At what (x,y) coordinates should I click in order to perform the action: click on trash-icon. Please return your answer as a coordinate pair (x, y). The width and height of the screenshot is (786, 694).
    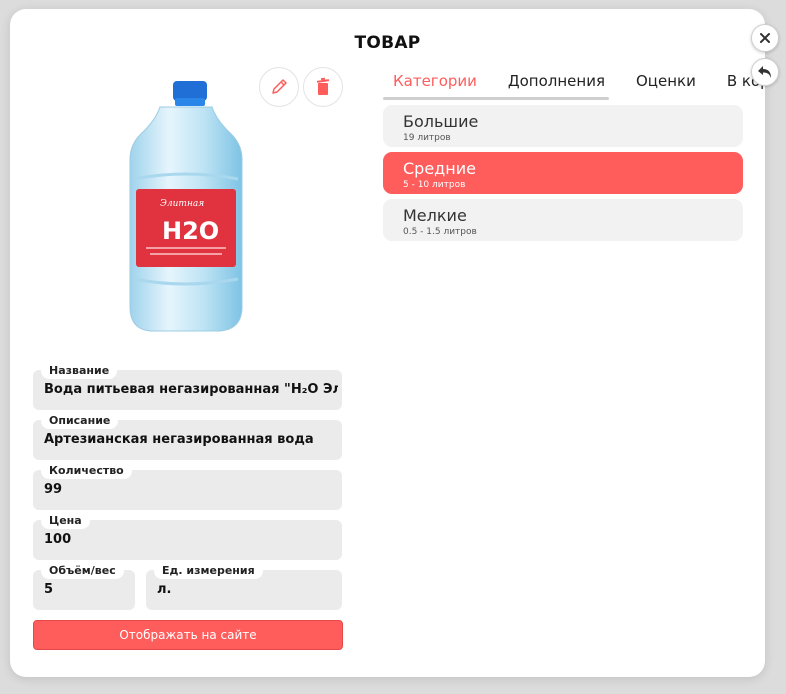
    Looking at the image, I should click on (323, 86).